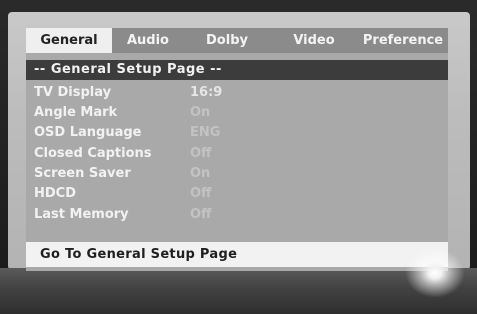  I want to click on tab-audio: Audio, so click(148, 40).